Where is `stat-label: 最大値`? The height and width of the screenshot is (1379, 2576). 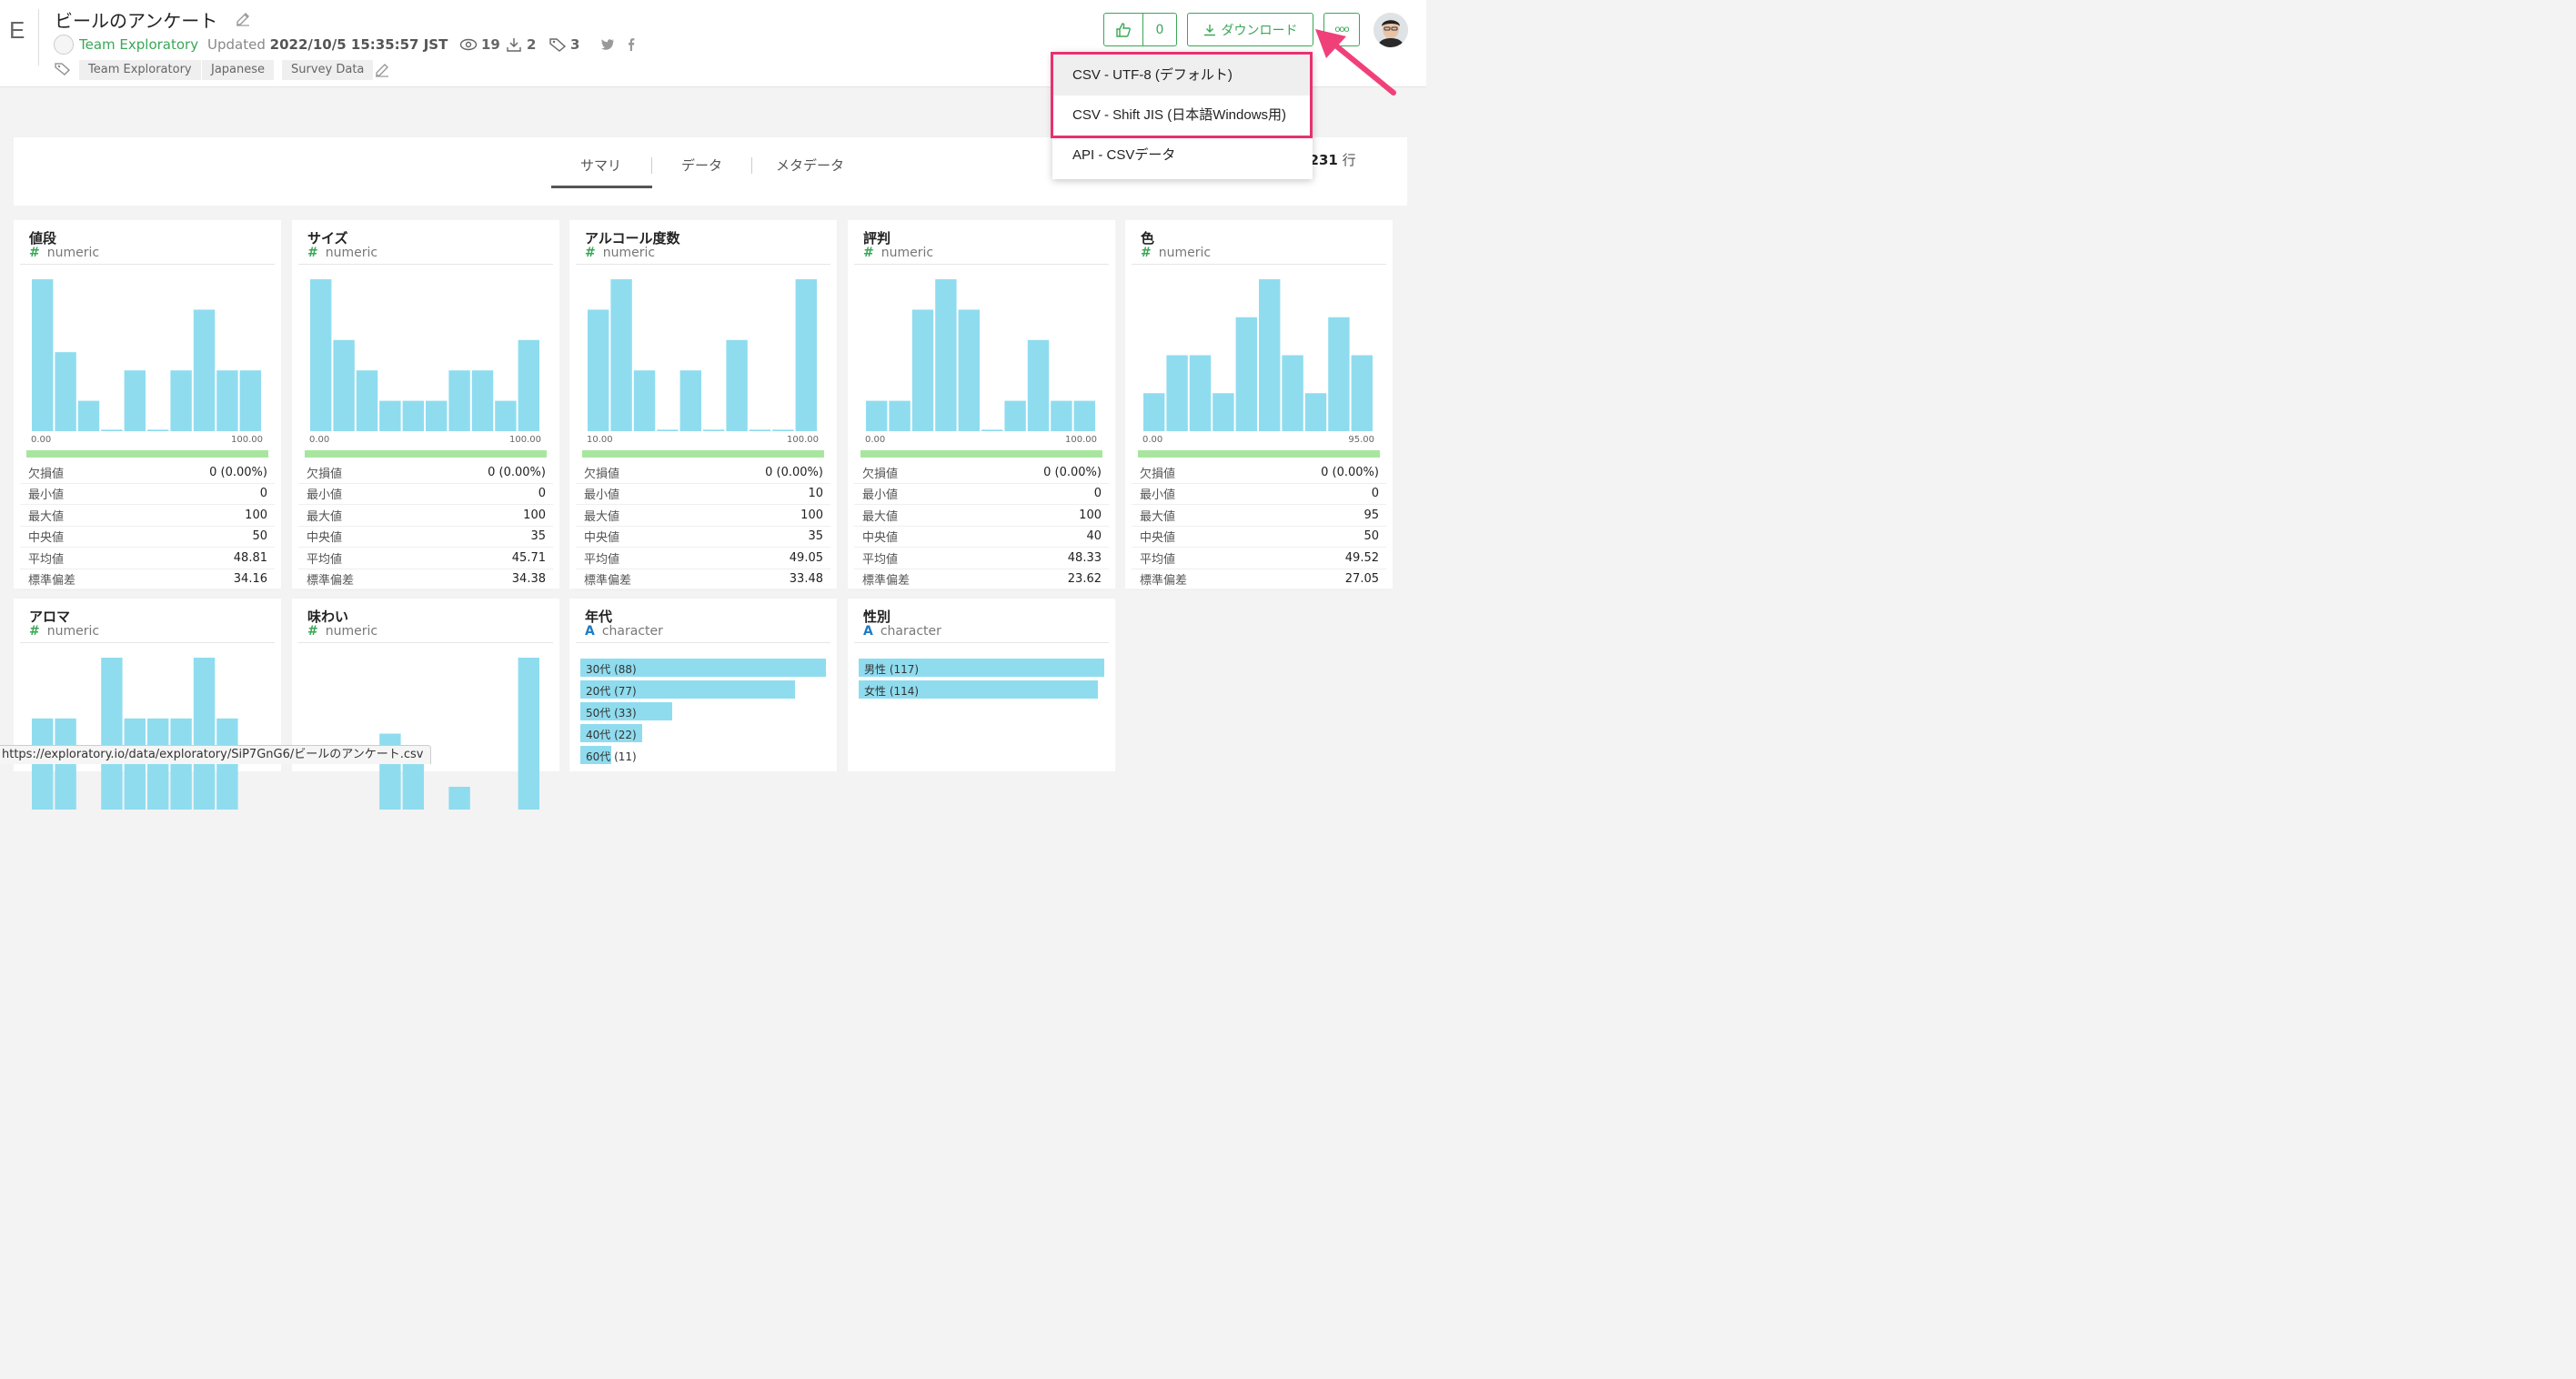
stat-label: 最大値 is located at coordinates (1158, 516).